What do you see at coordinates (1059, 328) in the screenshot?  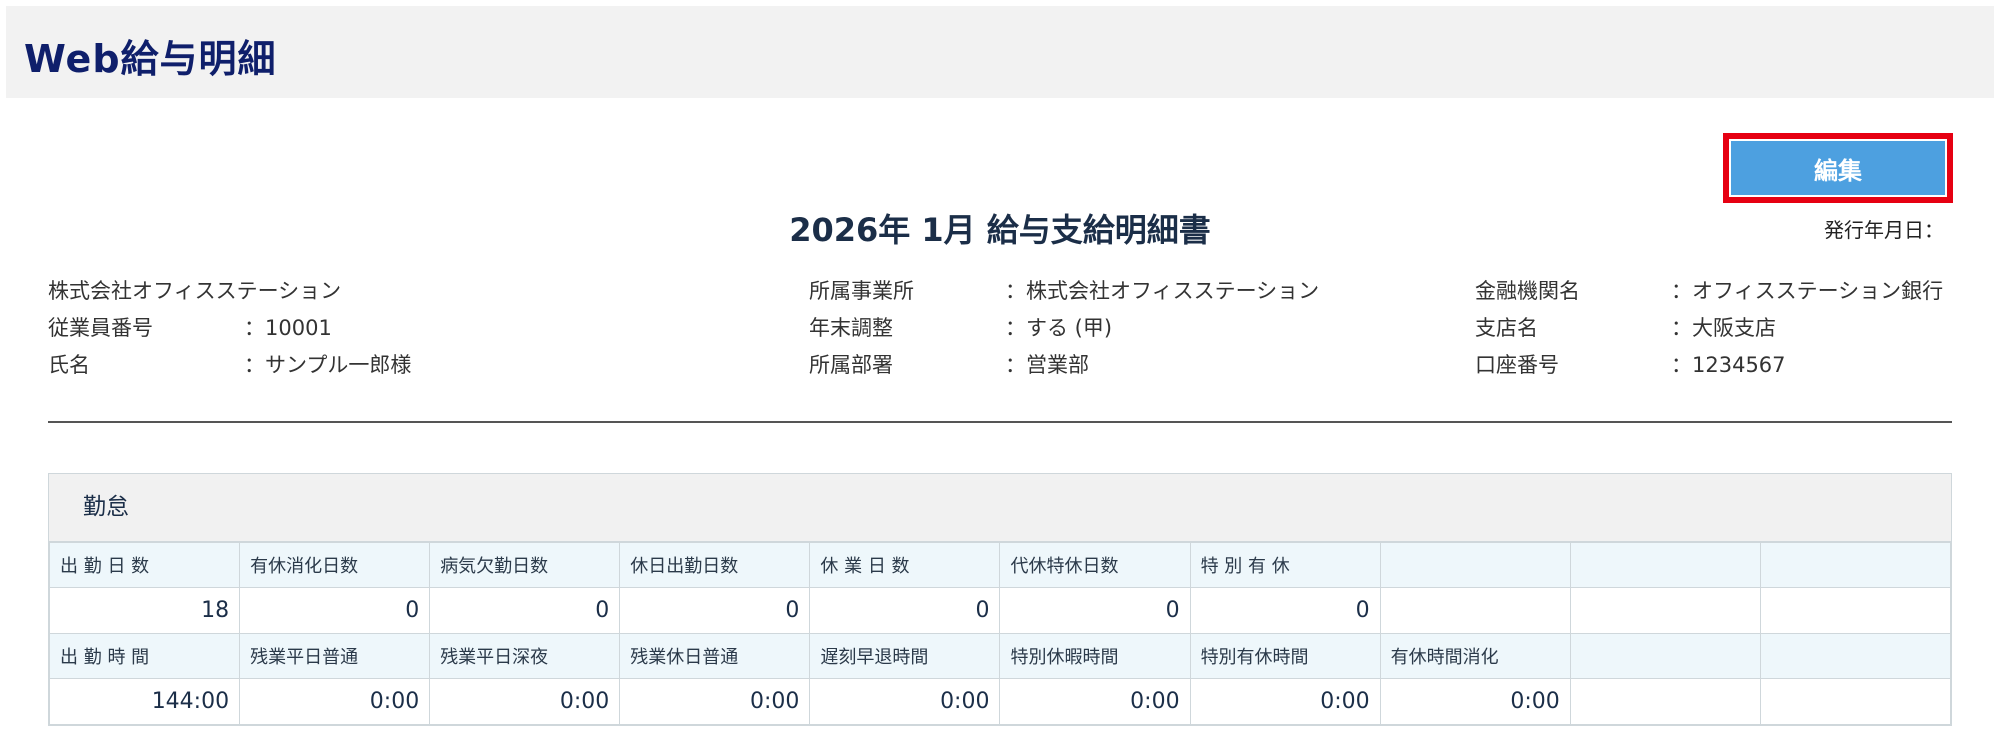 I see `year-end-value: ：する (甲)` at bounding box center [1059, 328].